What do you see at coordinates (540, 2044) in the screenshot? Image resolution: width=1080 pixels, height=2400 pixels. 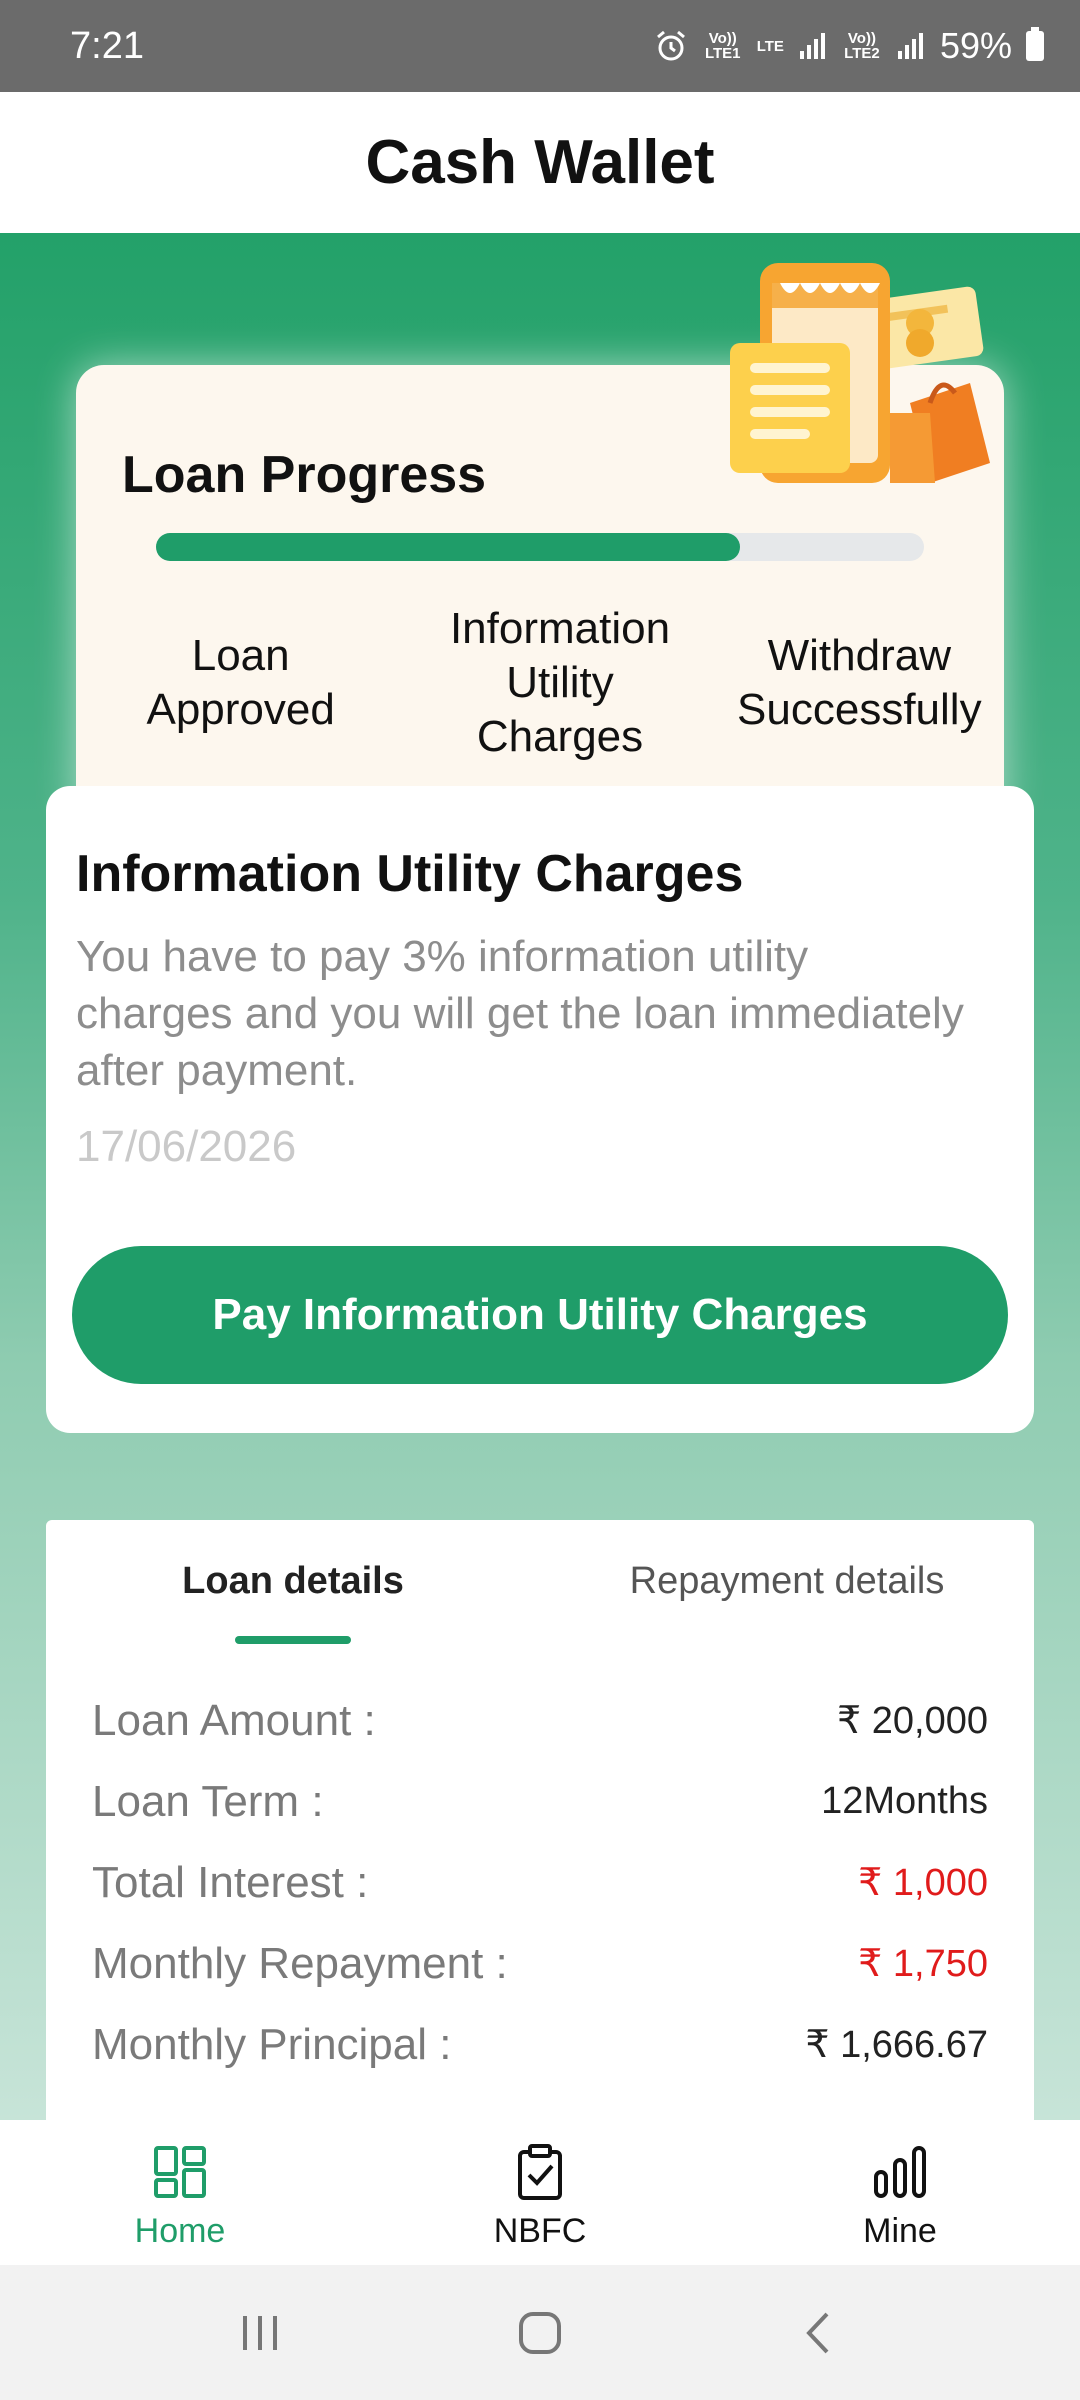 I see `detail-row-monthly-principal: Monthly Principal : ₹ 1,666.67` at bounding box center [540, 2044].